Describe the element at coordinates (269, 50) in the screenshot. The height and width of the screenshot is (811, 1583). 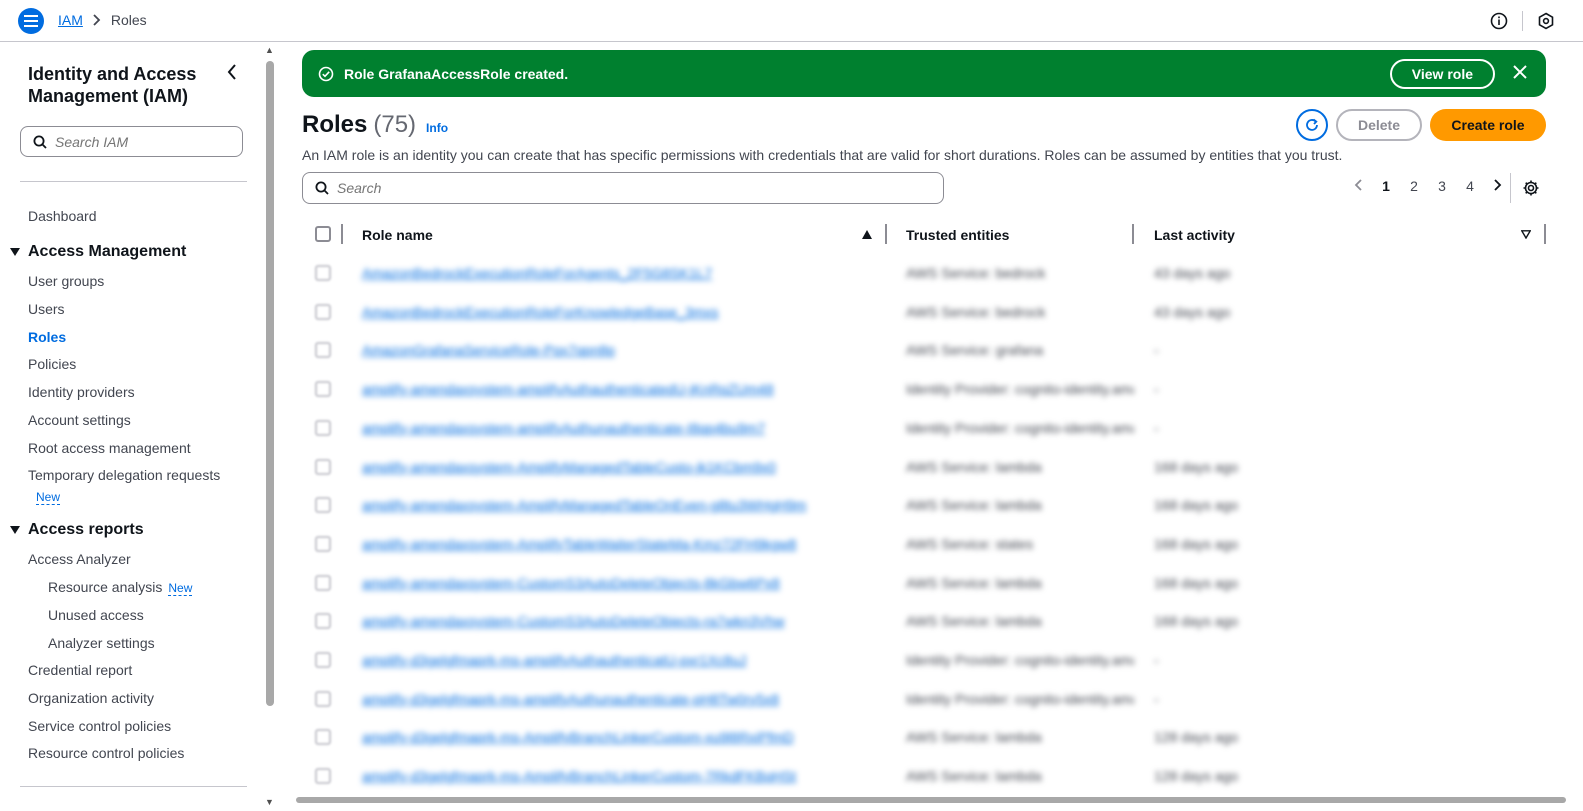
I see `scroll-up-arrow-icon: ▲` at that location.